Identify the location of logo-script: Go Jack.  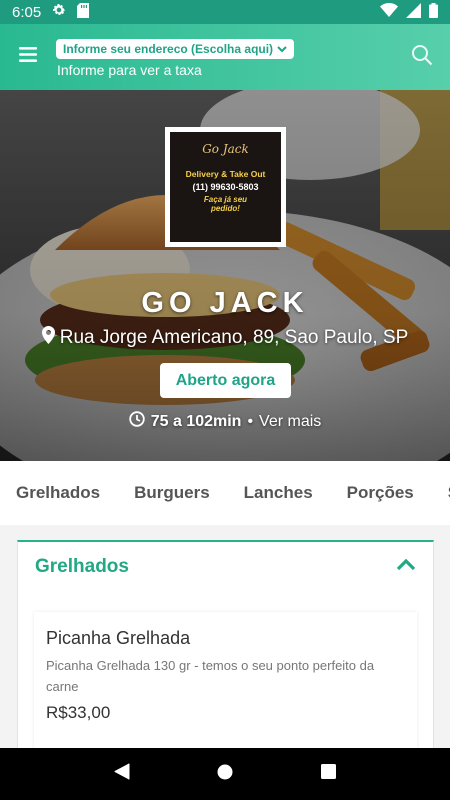
(225, 149).